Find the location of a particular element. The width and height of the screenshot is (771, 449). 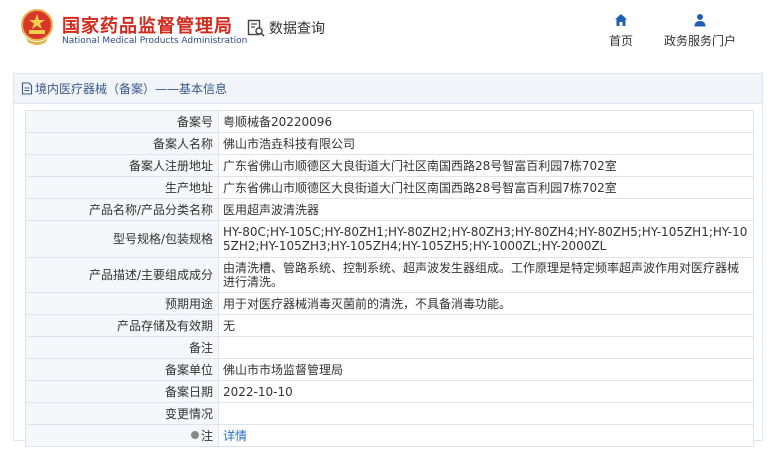

nav-home: 首页 is located at coordinates (621, 30).